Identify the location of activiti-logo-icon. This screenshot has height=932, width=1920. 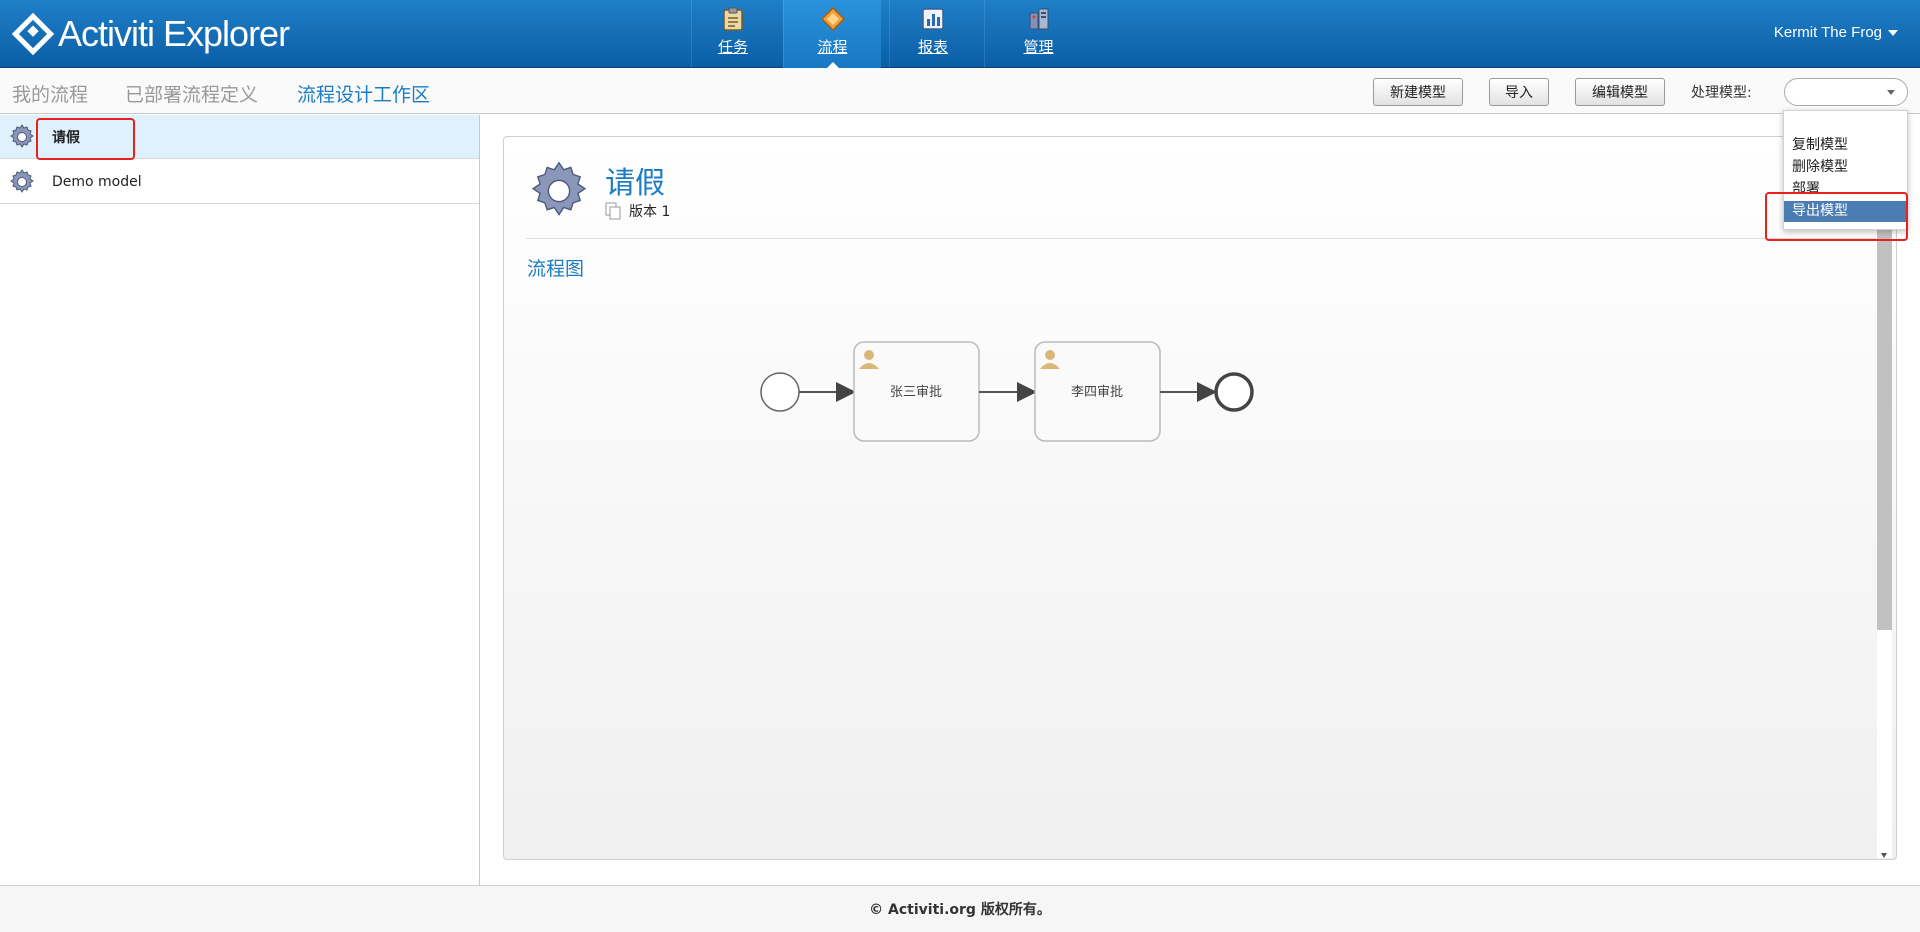
(33, 34).